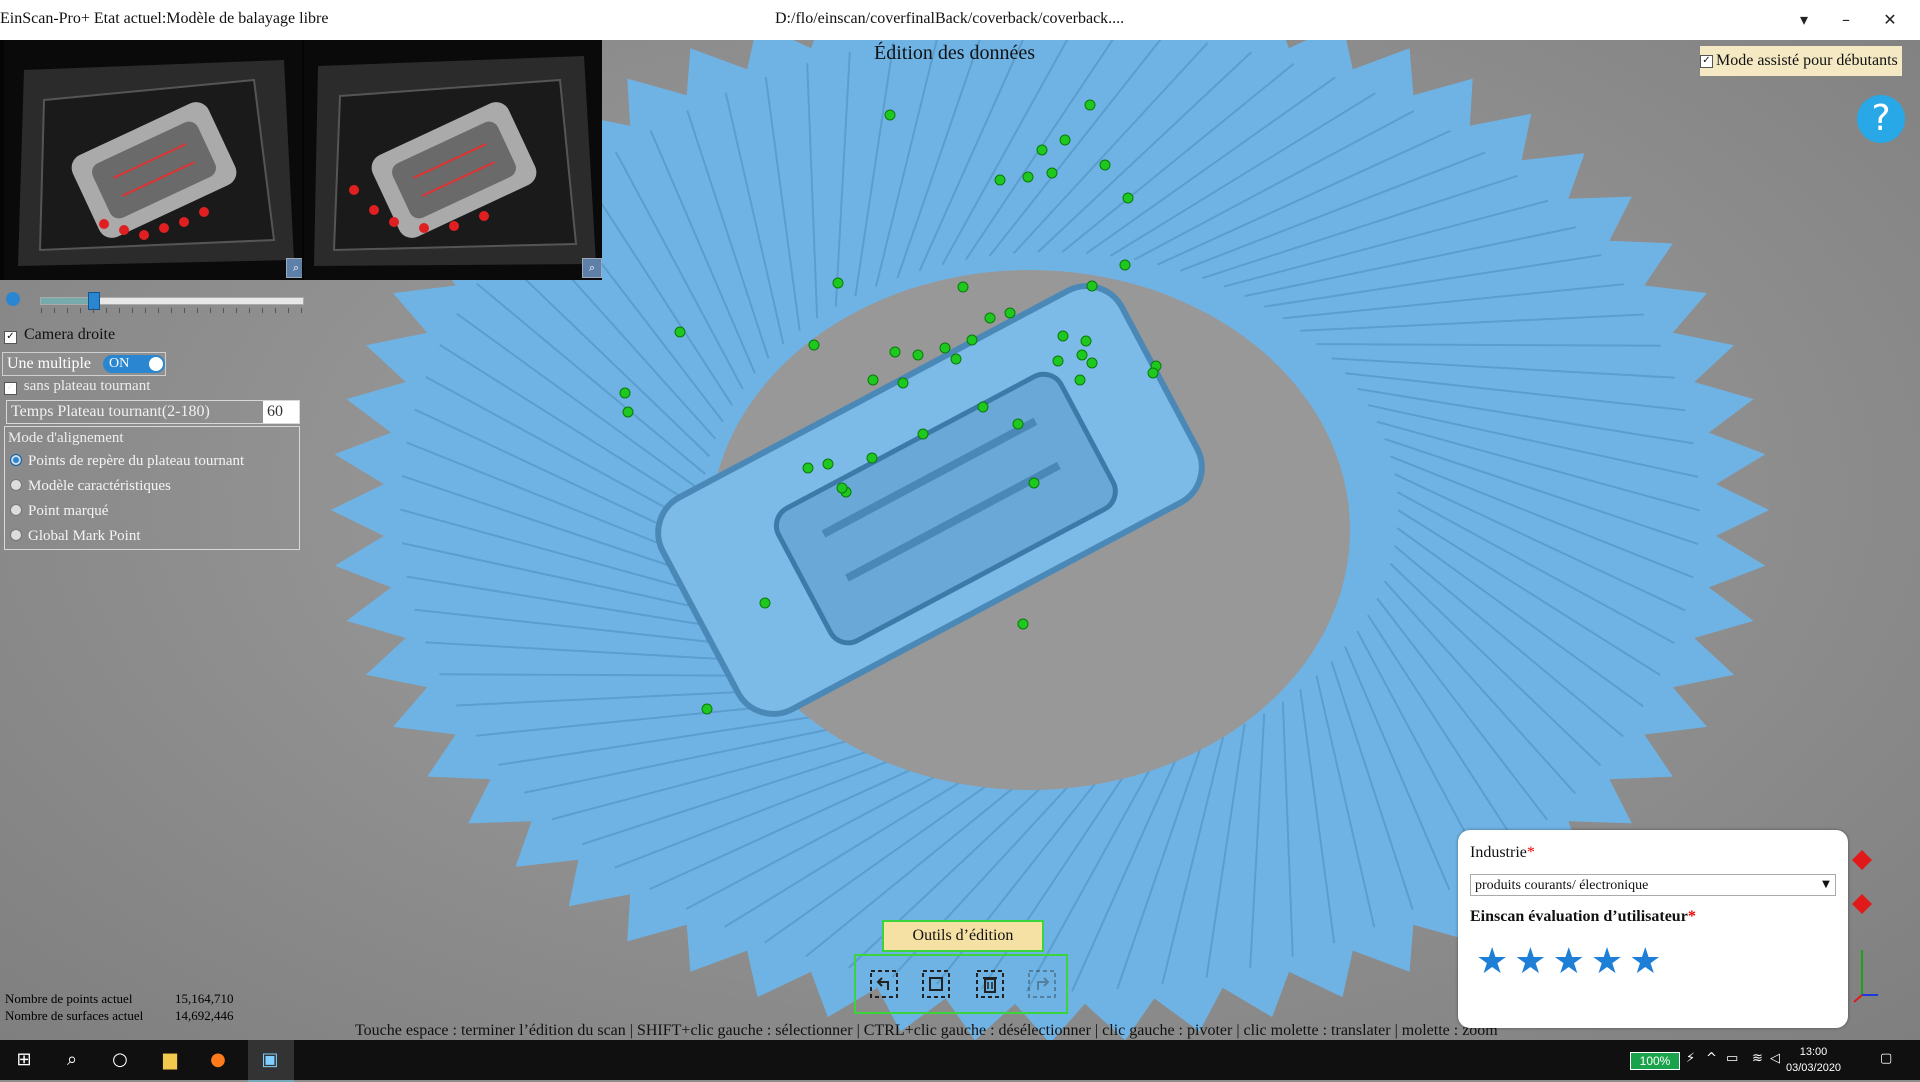 This screenshot has width=1920, height=1082. Describe the element at coordinates (67, 301) in the screenshot. I see `slider-fill` at that location.